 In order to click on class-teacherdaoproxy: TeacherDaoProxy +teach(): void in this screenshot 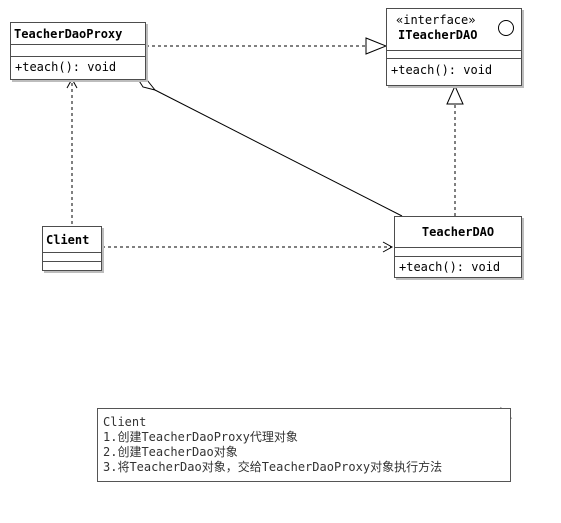, I will do `click(78, 51)`.